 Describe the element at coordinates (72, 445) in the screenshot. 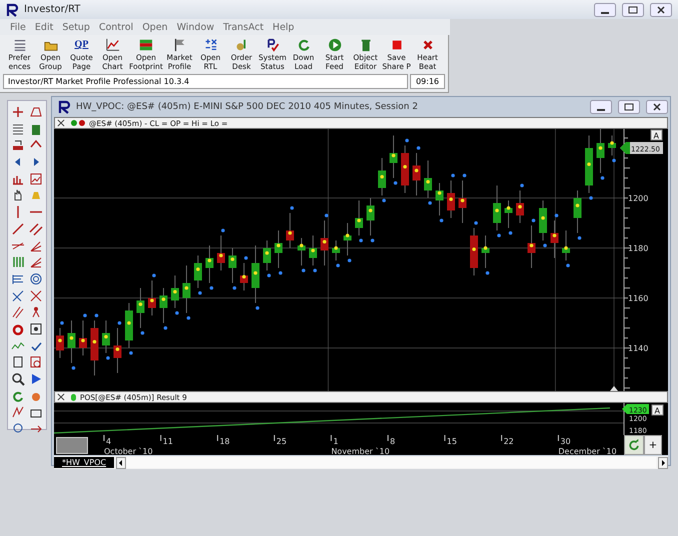

I see `scroll-thumb` at that location.